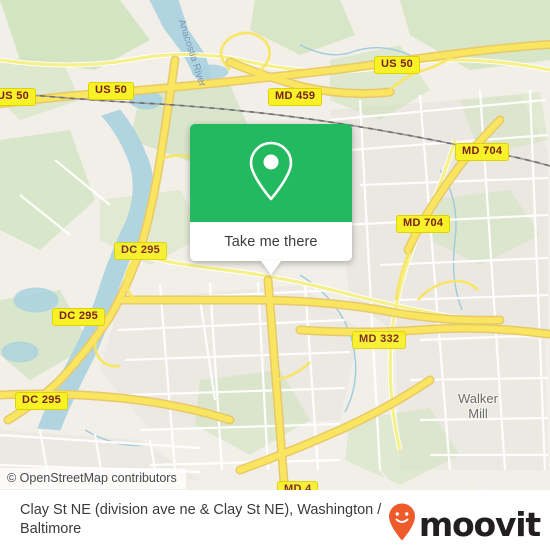 This screenshot has width=550, height=550. I want to click on road-shield-dc-295-north: DC 295, so click(141, 251).